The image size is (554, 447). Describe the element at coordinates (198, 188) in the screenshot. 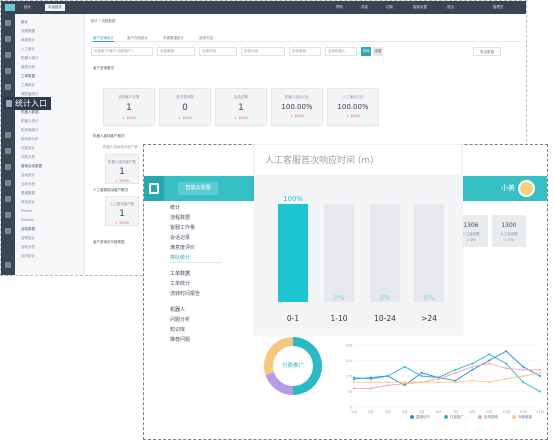

I see `app-name: 智能云客服` at that location.